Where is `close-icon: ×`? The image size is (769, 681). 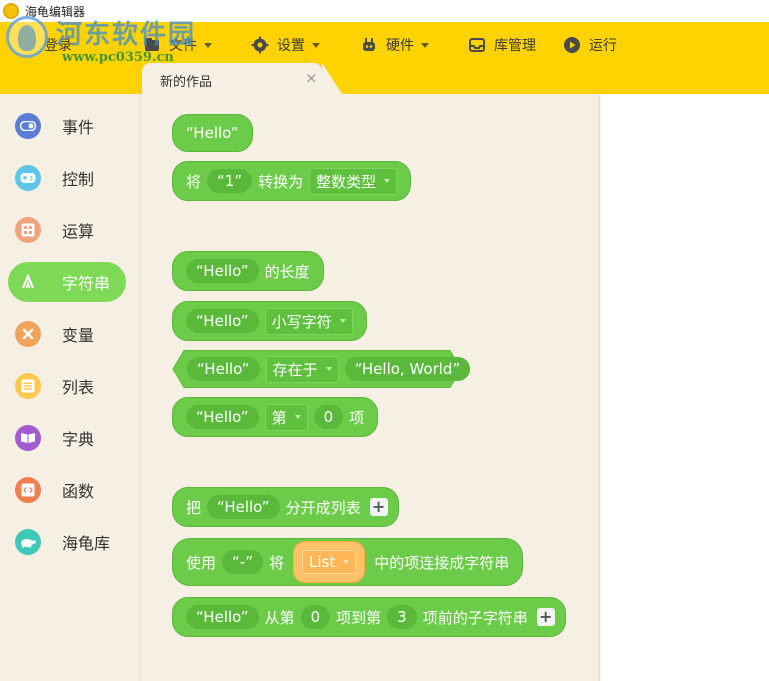
close-icon: × is located at coordinates (311, 78).